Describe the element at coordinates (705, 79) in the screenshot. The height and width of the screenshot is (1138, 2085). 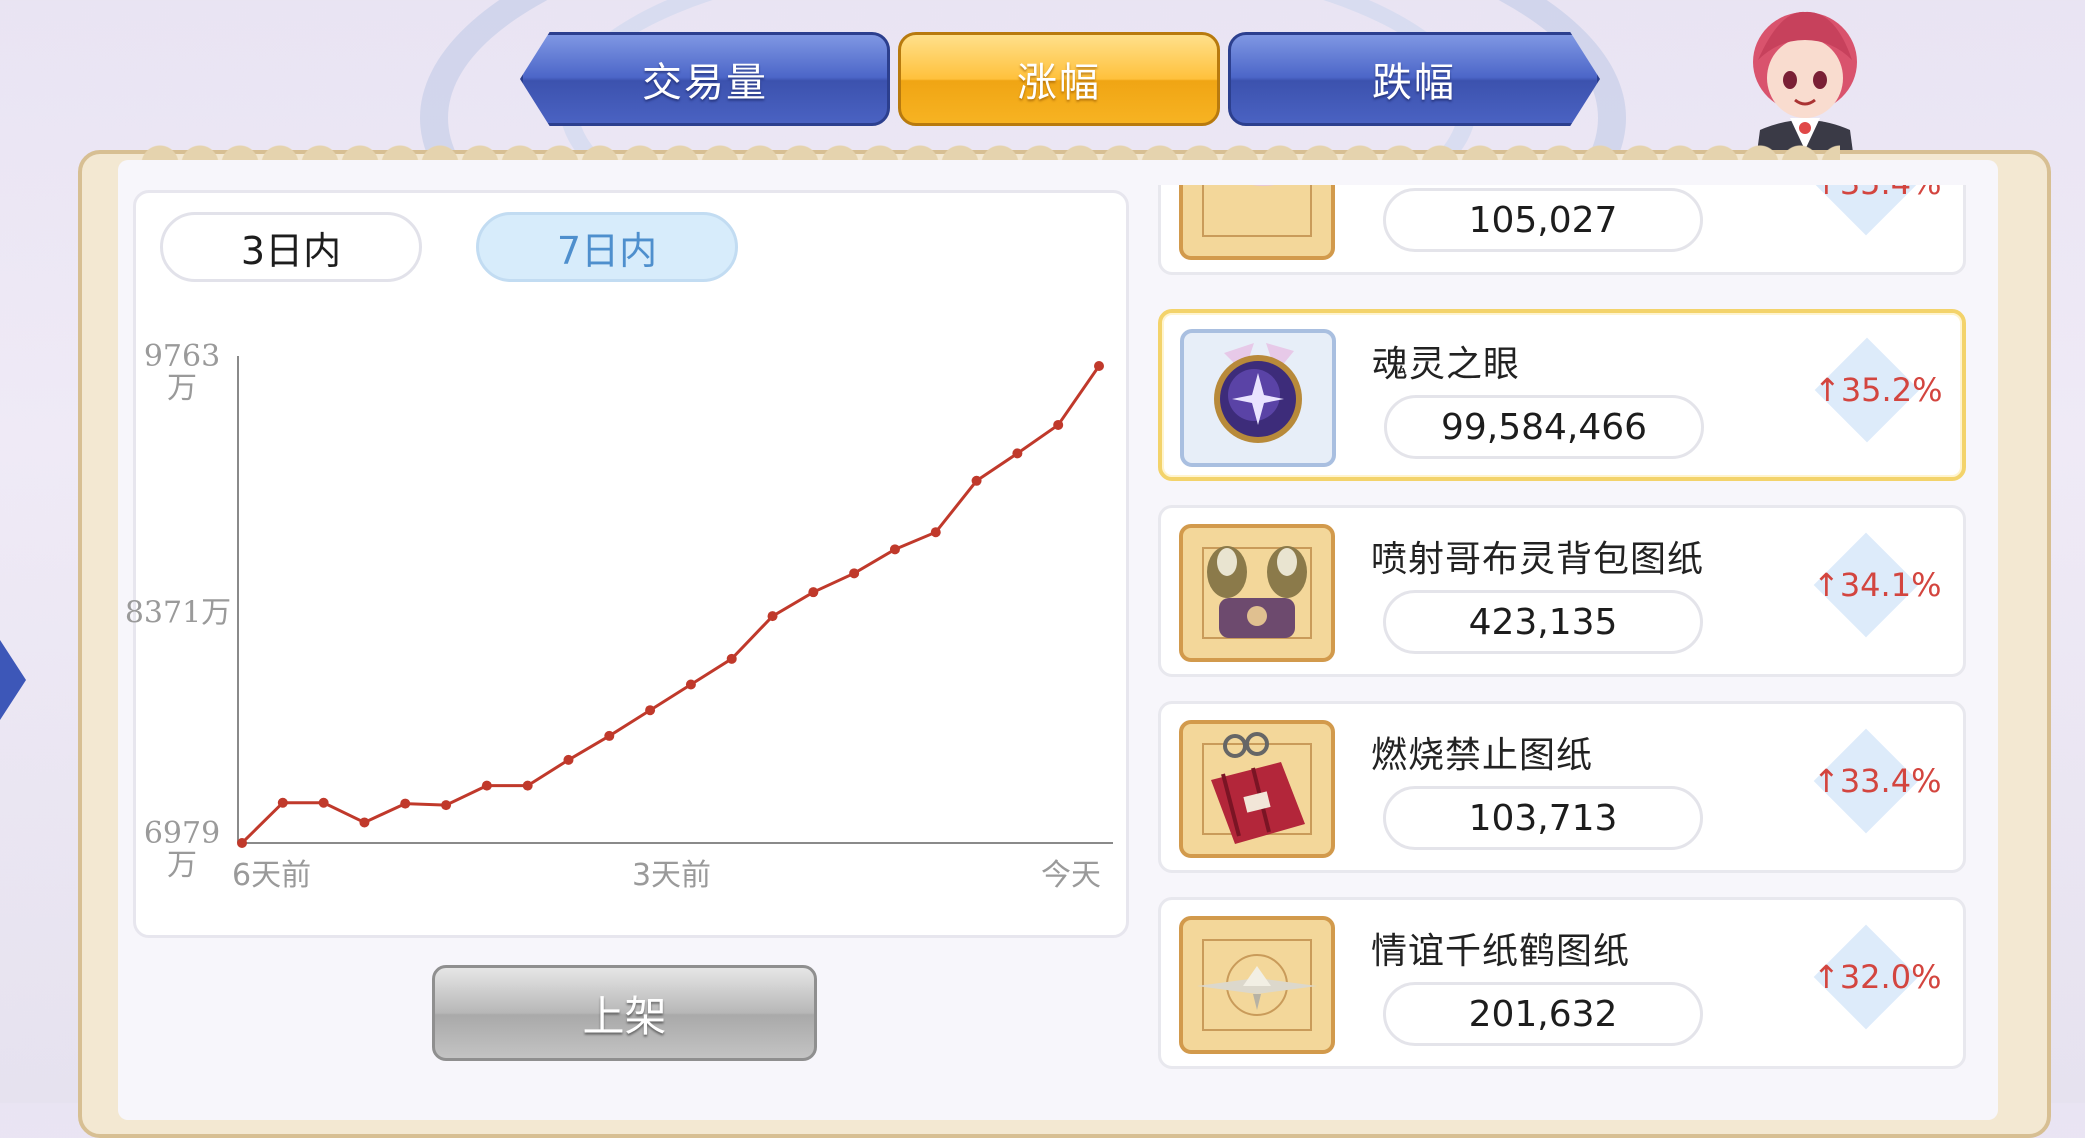
I see `tab-volume: 交易量` at that location.